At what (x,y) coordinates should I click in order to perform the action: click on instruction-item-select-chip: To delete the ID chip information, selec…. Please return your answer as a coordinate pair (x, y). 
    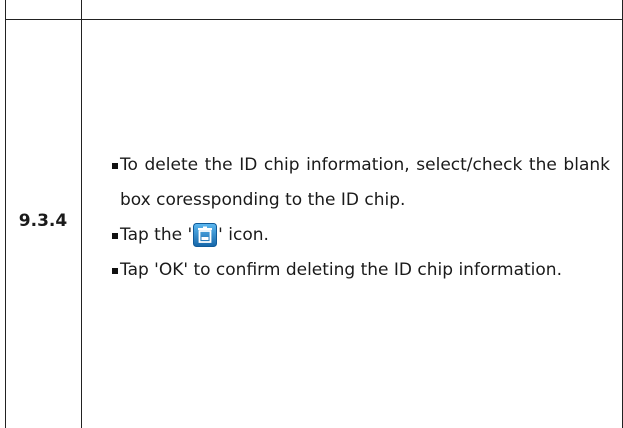
    Looking at the image, I should click on (361, 183).